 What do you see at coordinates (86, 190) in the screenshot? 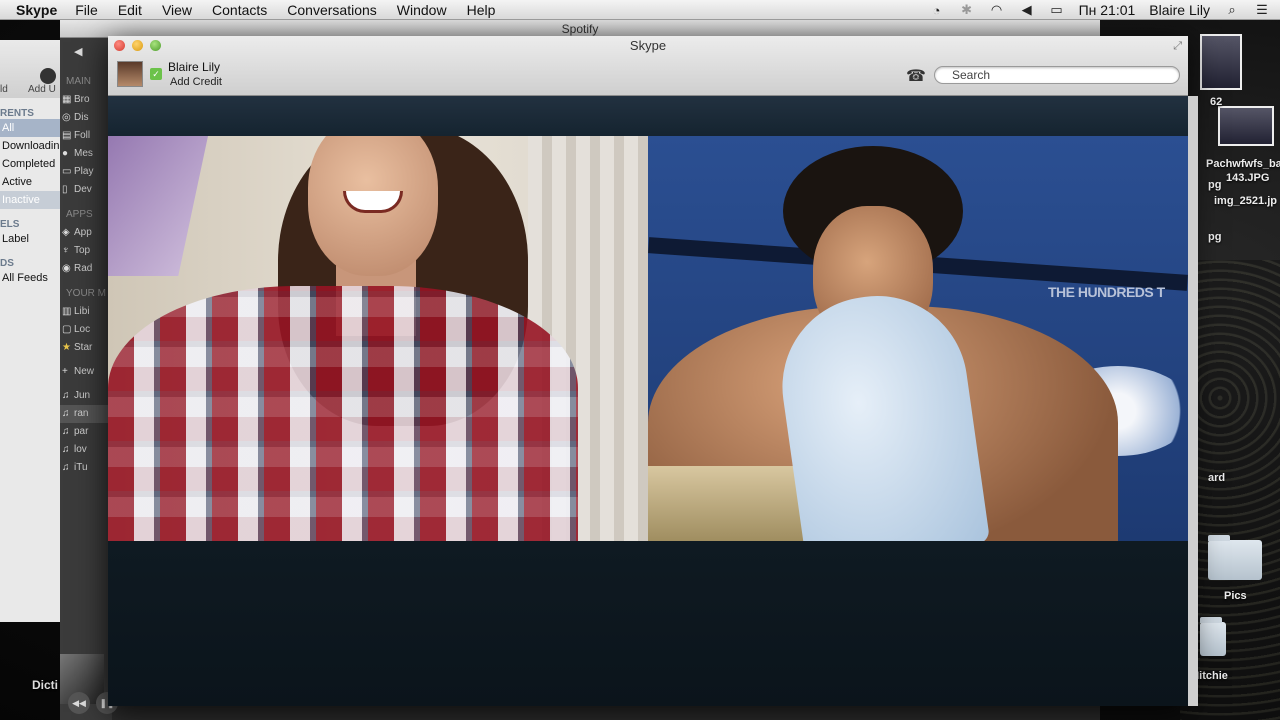
I see `spotify-item-devices: ▯ Dev` at bounding box center [86, 190].